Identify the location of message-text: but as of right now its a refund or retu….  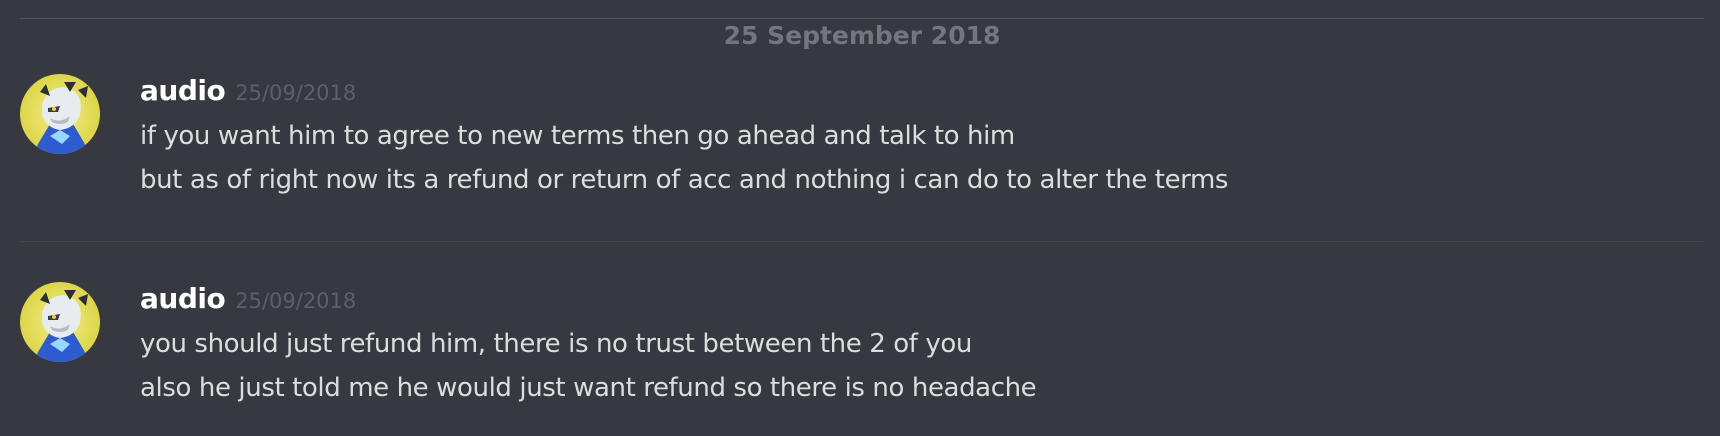
(684, 180).